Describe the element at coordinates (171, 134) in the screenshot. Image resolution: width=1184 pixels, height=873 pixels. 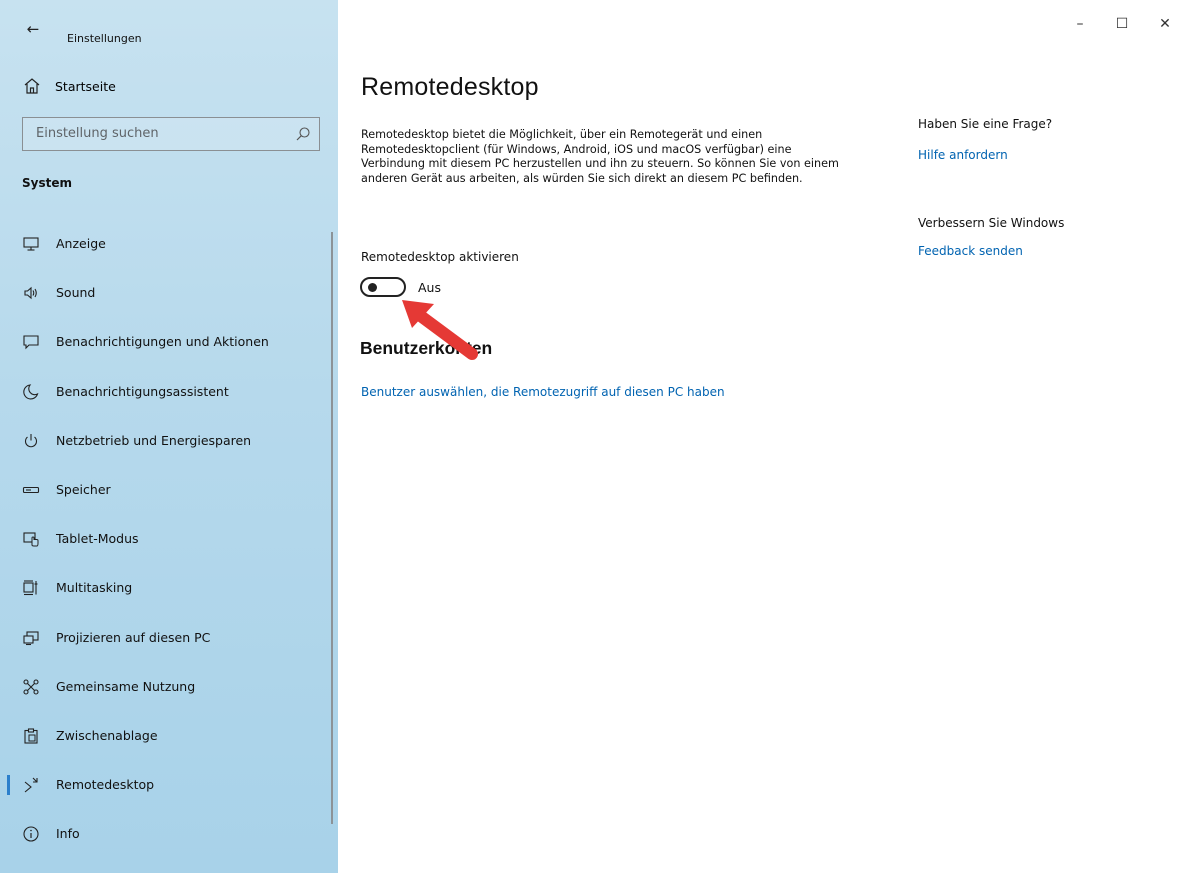
I see `search-input: Einstellung suchen` at that location.